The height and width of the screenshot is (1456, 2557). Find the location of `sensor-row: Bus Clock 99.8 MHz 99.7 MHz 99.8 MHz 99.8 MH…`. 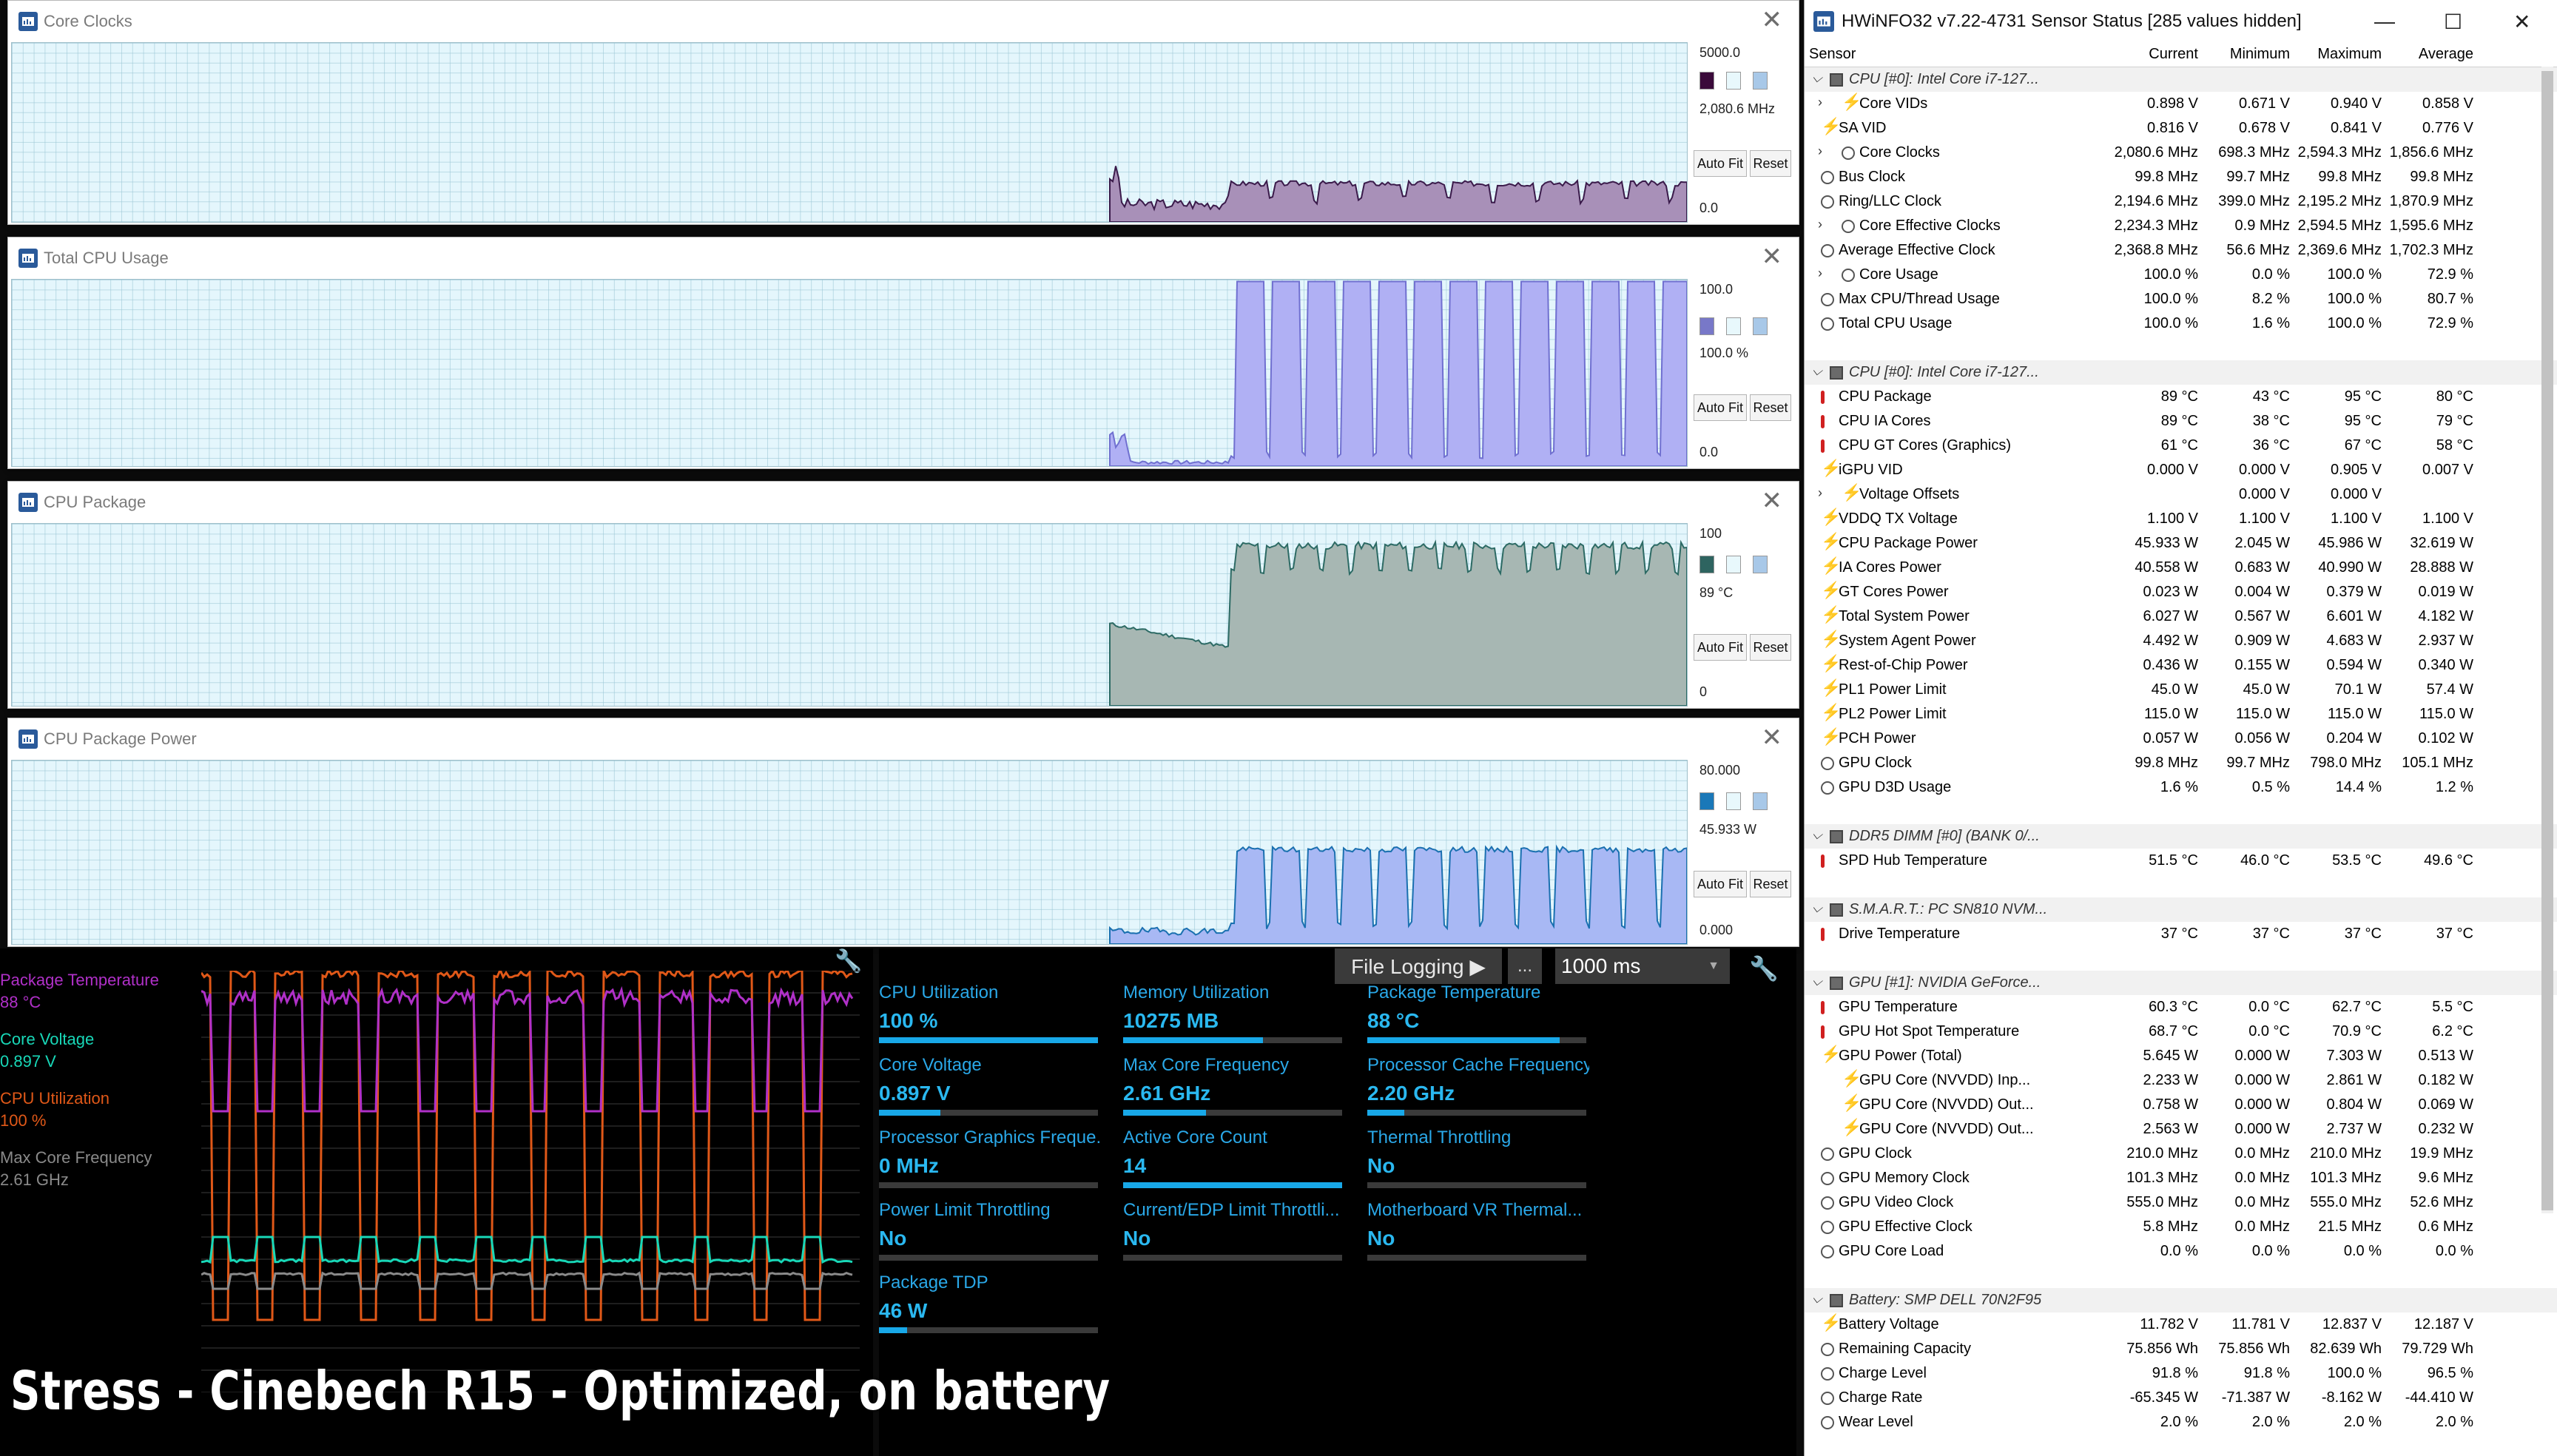

sensor-row: Bus Clock 99.8 MHz 99.7 MHz 99.8 MHz 99.8 MH… is located at coordinates (2181, 177).